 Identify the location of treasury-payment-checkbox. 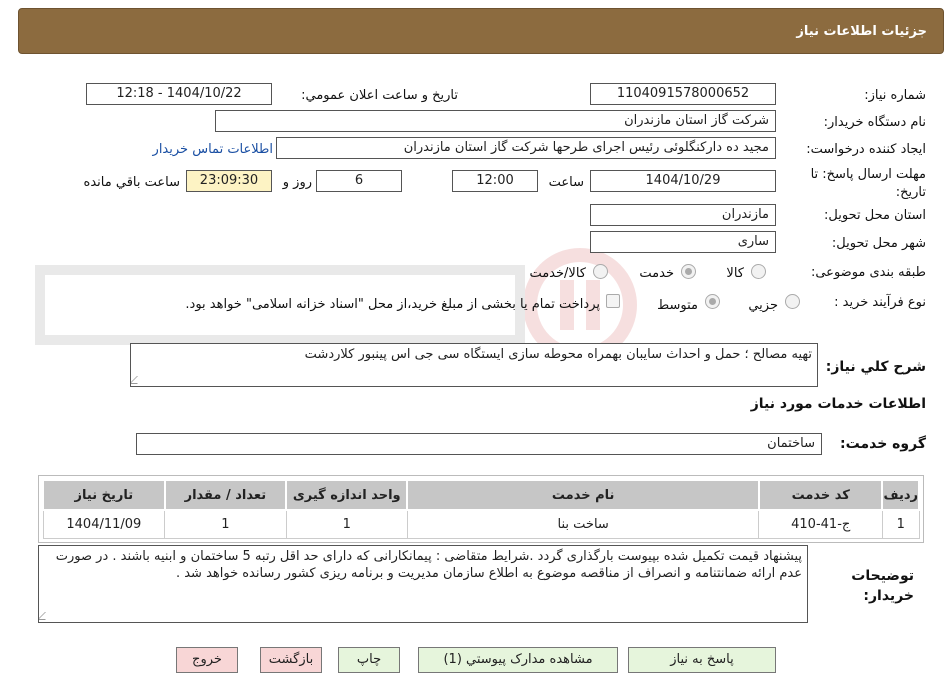
(613, 301).